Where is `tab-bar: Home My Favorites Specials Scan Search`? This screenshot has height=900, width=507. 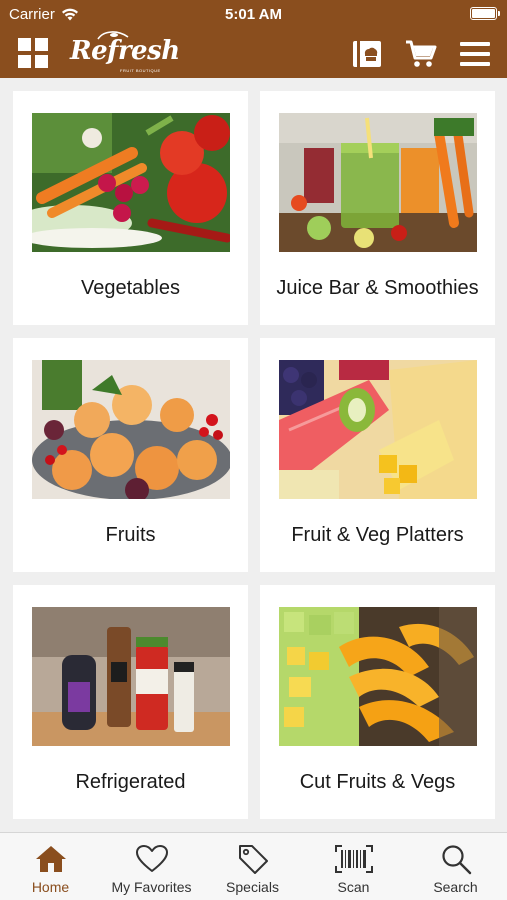 tab-bar: Home My Favorites Specials Scan Search is located at coordinates (253, 866).